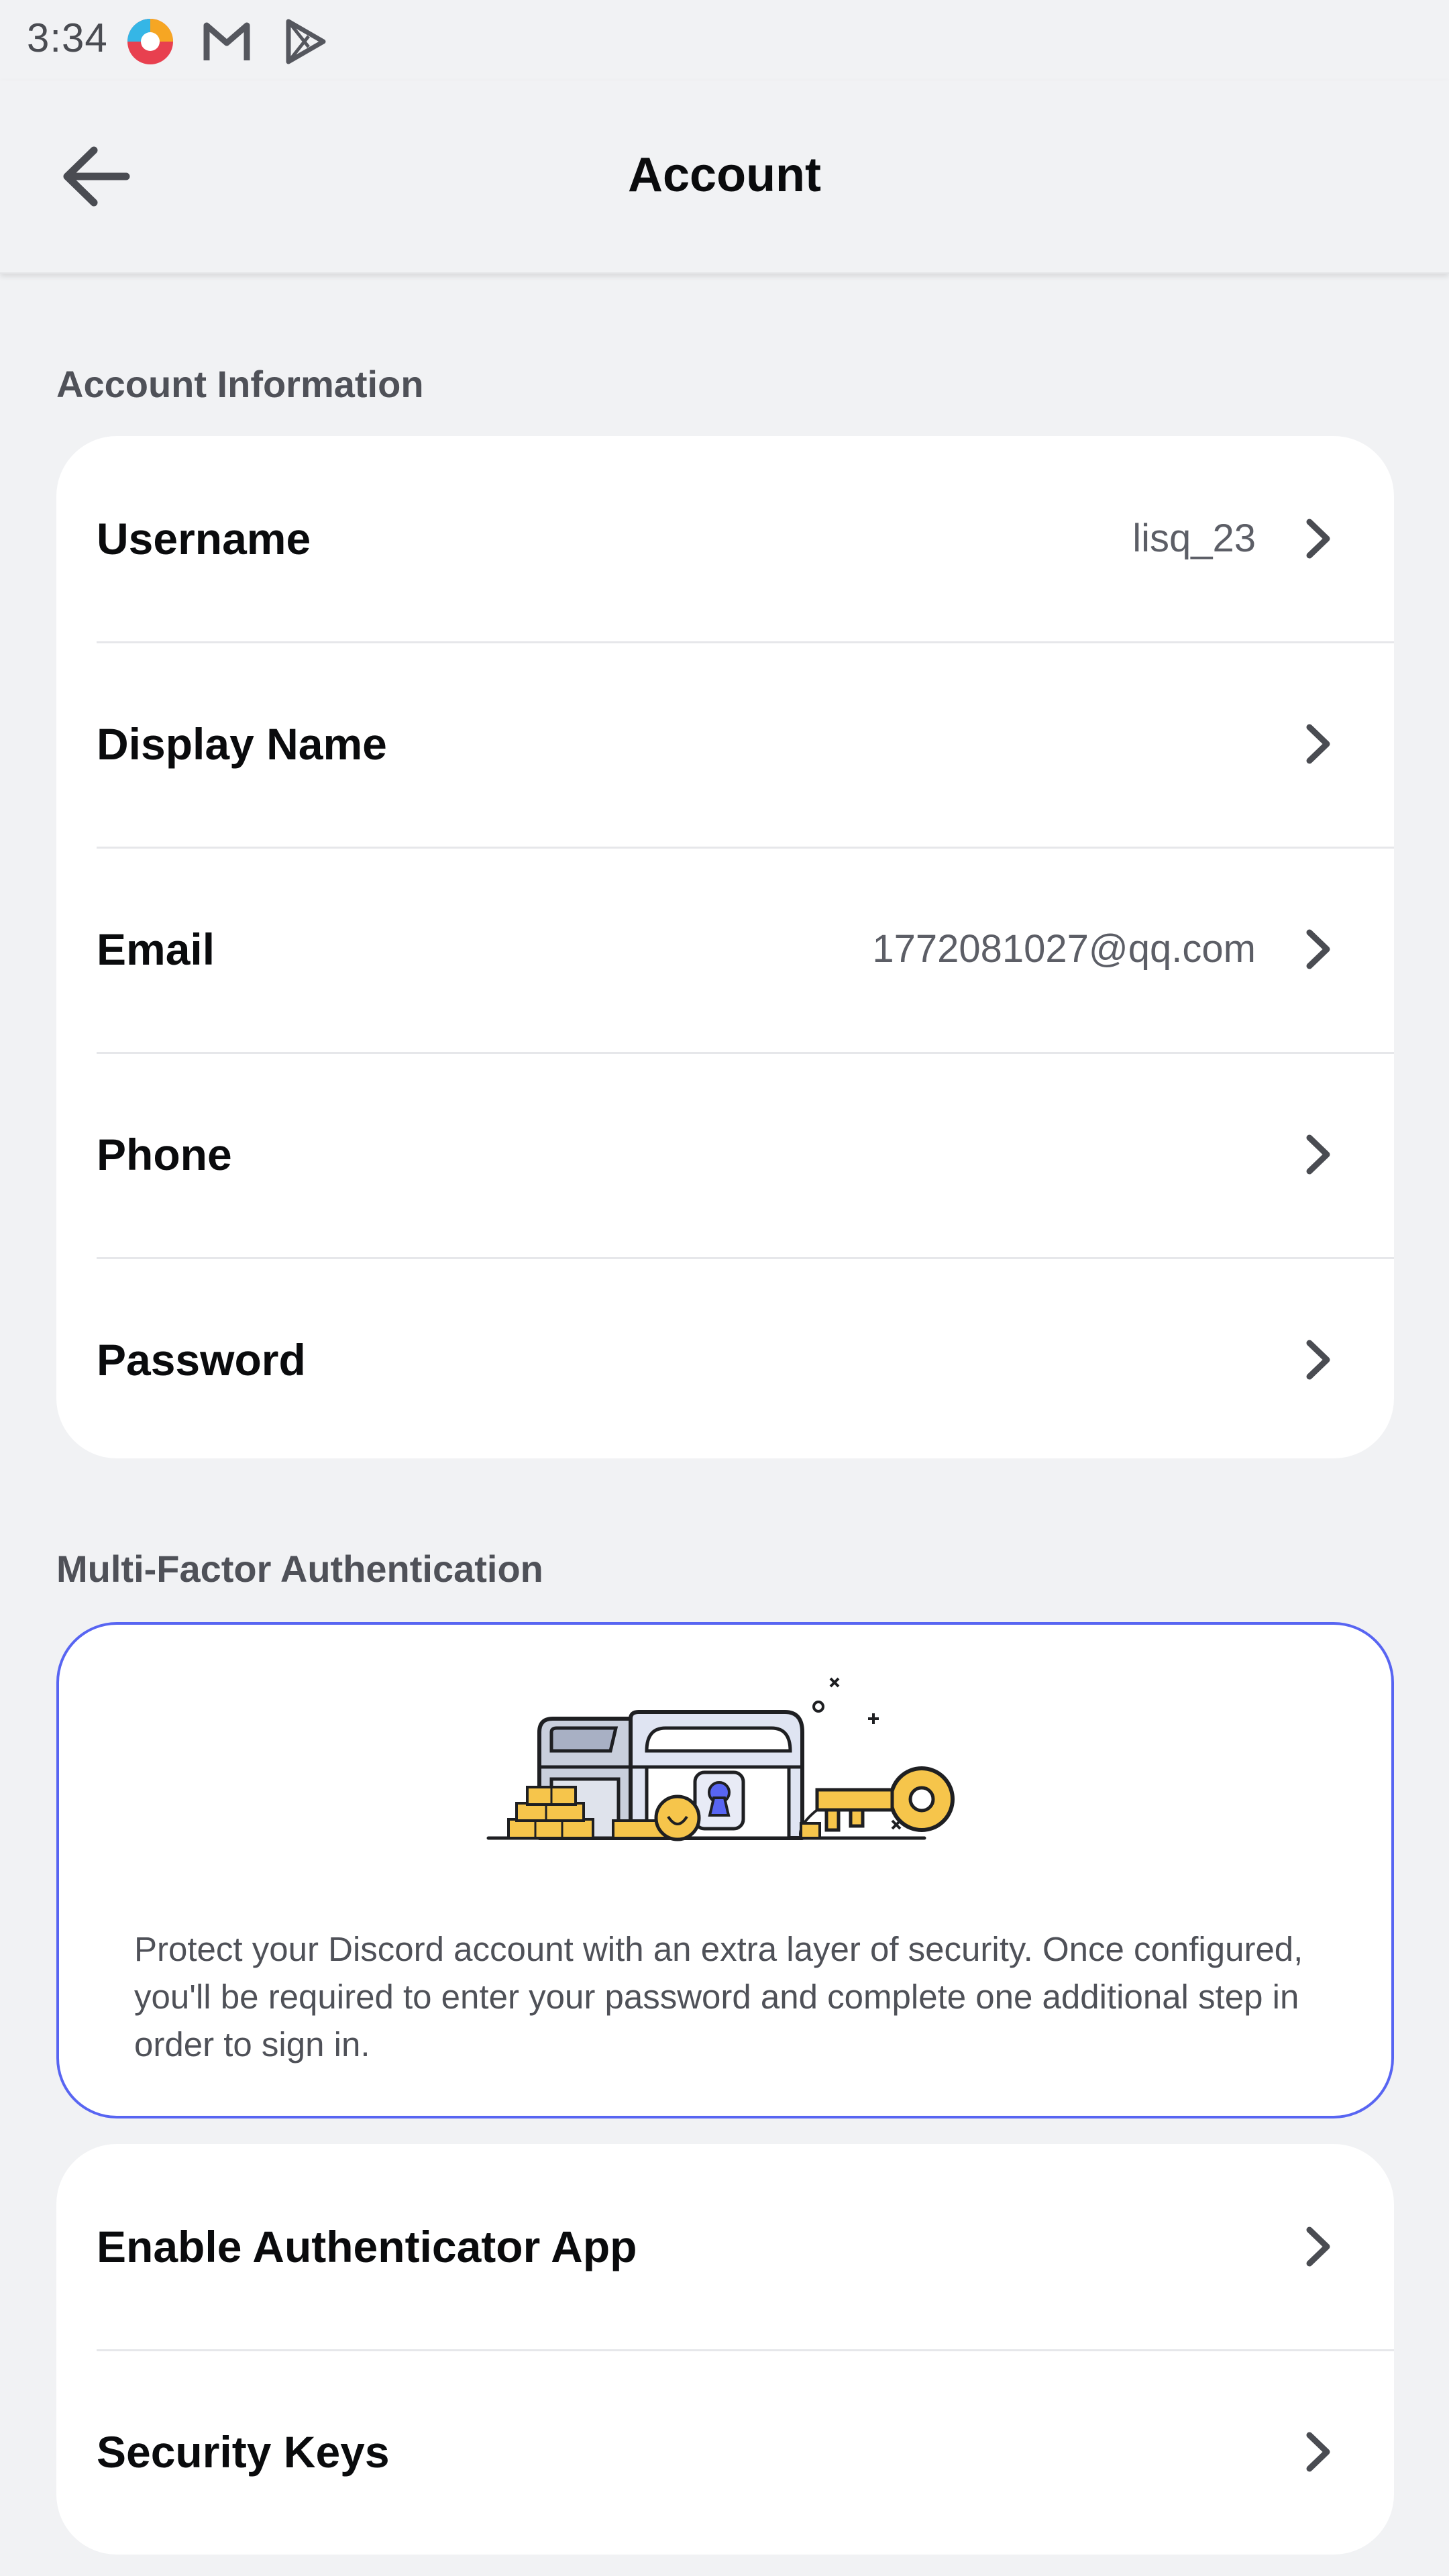 The width and height of the screenshot is (1449, 2576). I want to click on section-label-account-information: Account Information, so click(240, 384).